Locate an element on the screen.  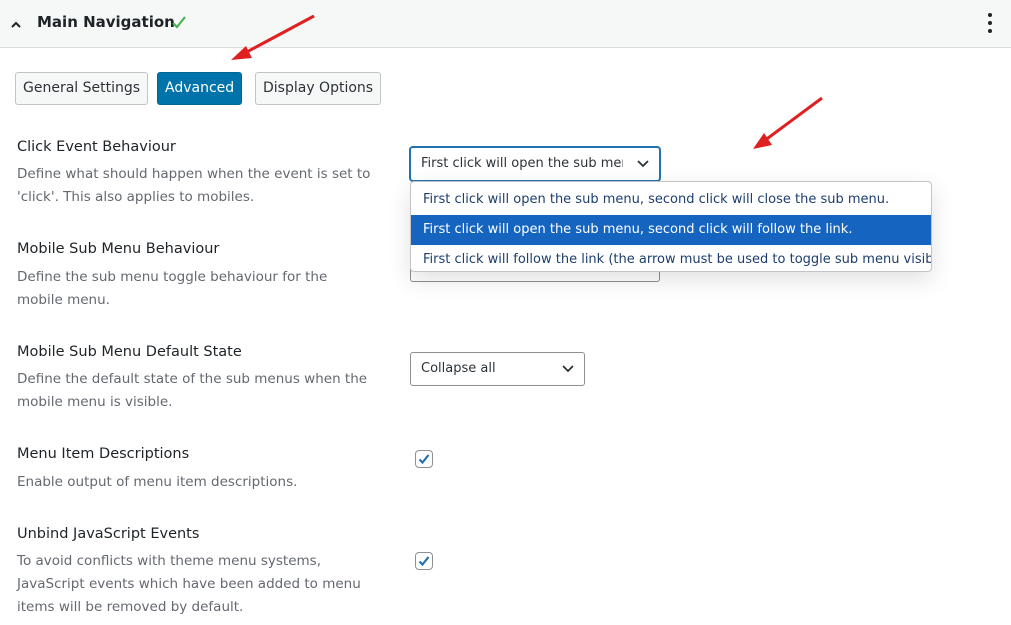
tab-general-settings: General Settings is located at coordinates (82, 88).